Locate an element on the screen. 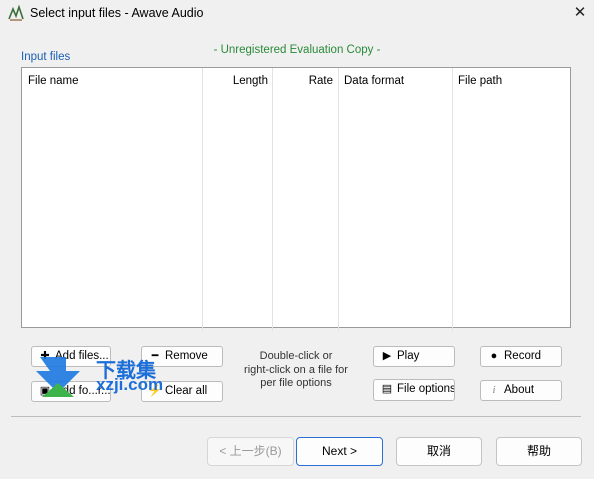  back-button: < 上一步(B) is located at coordinates (250, 451).